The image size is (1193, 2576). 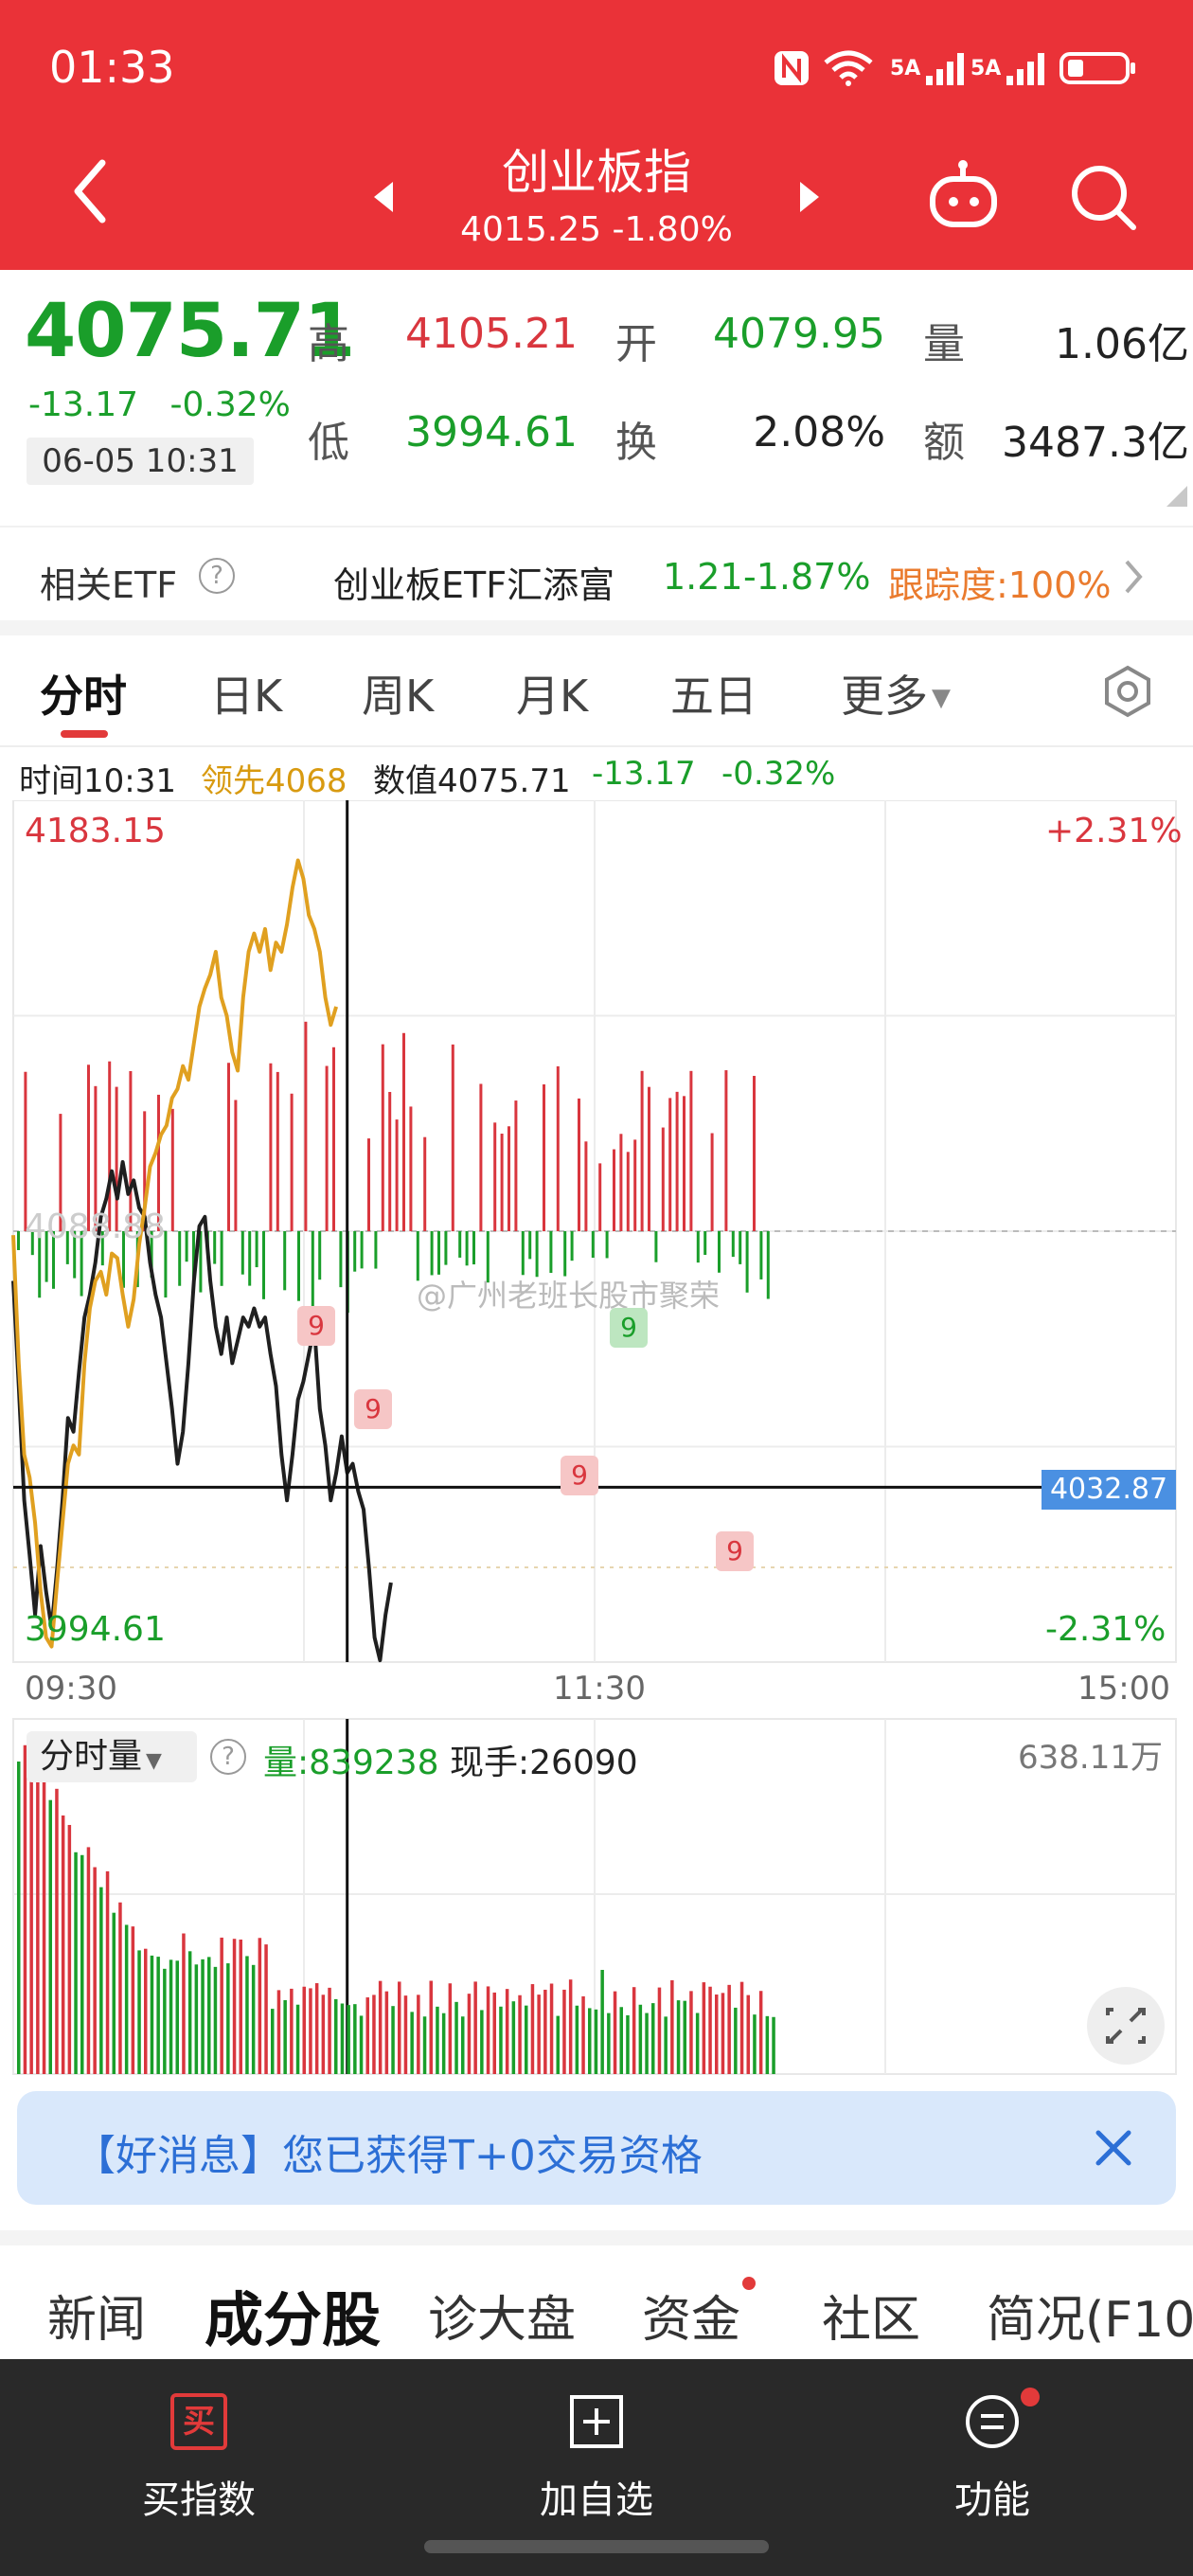 I want to click on info-lead: 领先4068, so click(x=274, y=781).